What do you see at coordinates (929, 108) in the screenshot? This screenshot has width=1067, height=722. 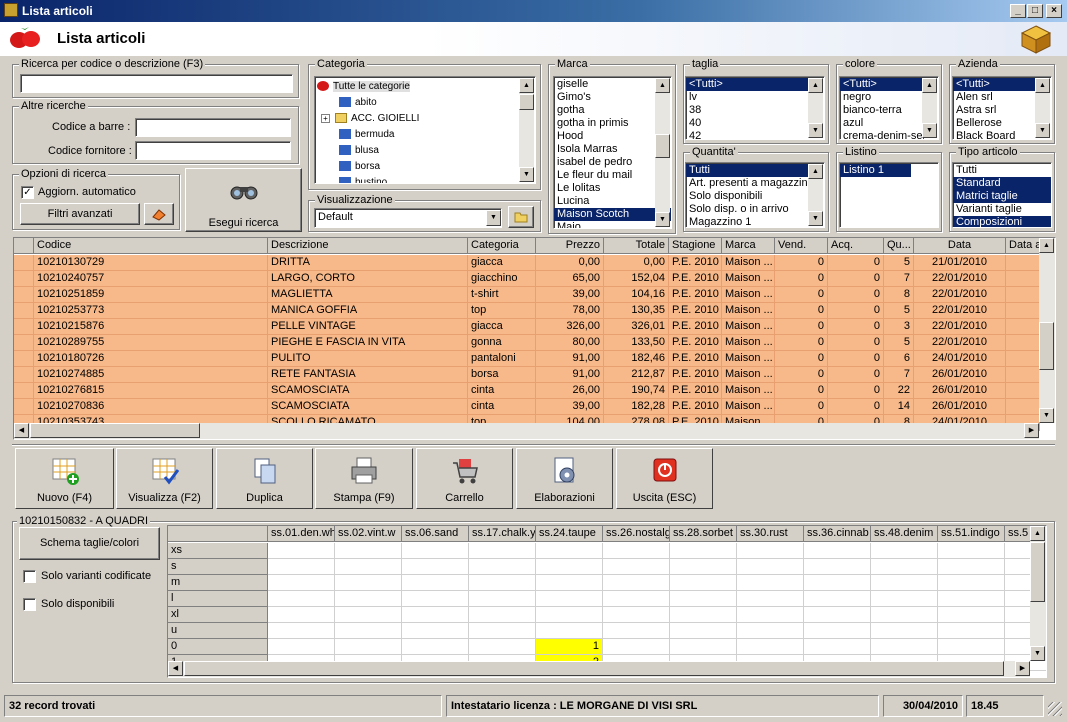 I see `color-scrollbar: ▲ ▼` at bounding box center [929, 108].